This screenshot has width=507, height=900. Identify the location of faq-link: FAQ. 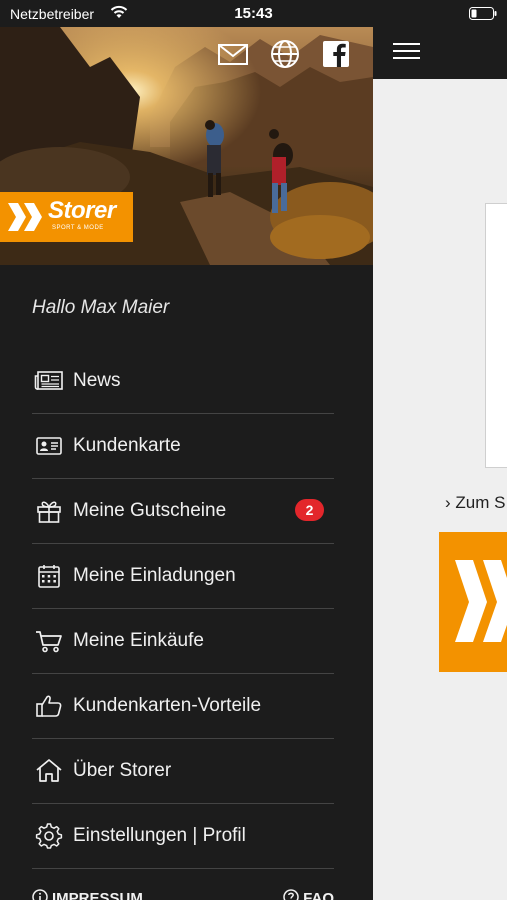
(308, 894).